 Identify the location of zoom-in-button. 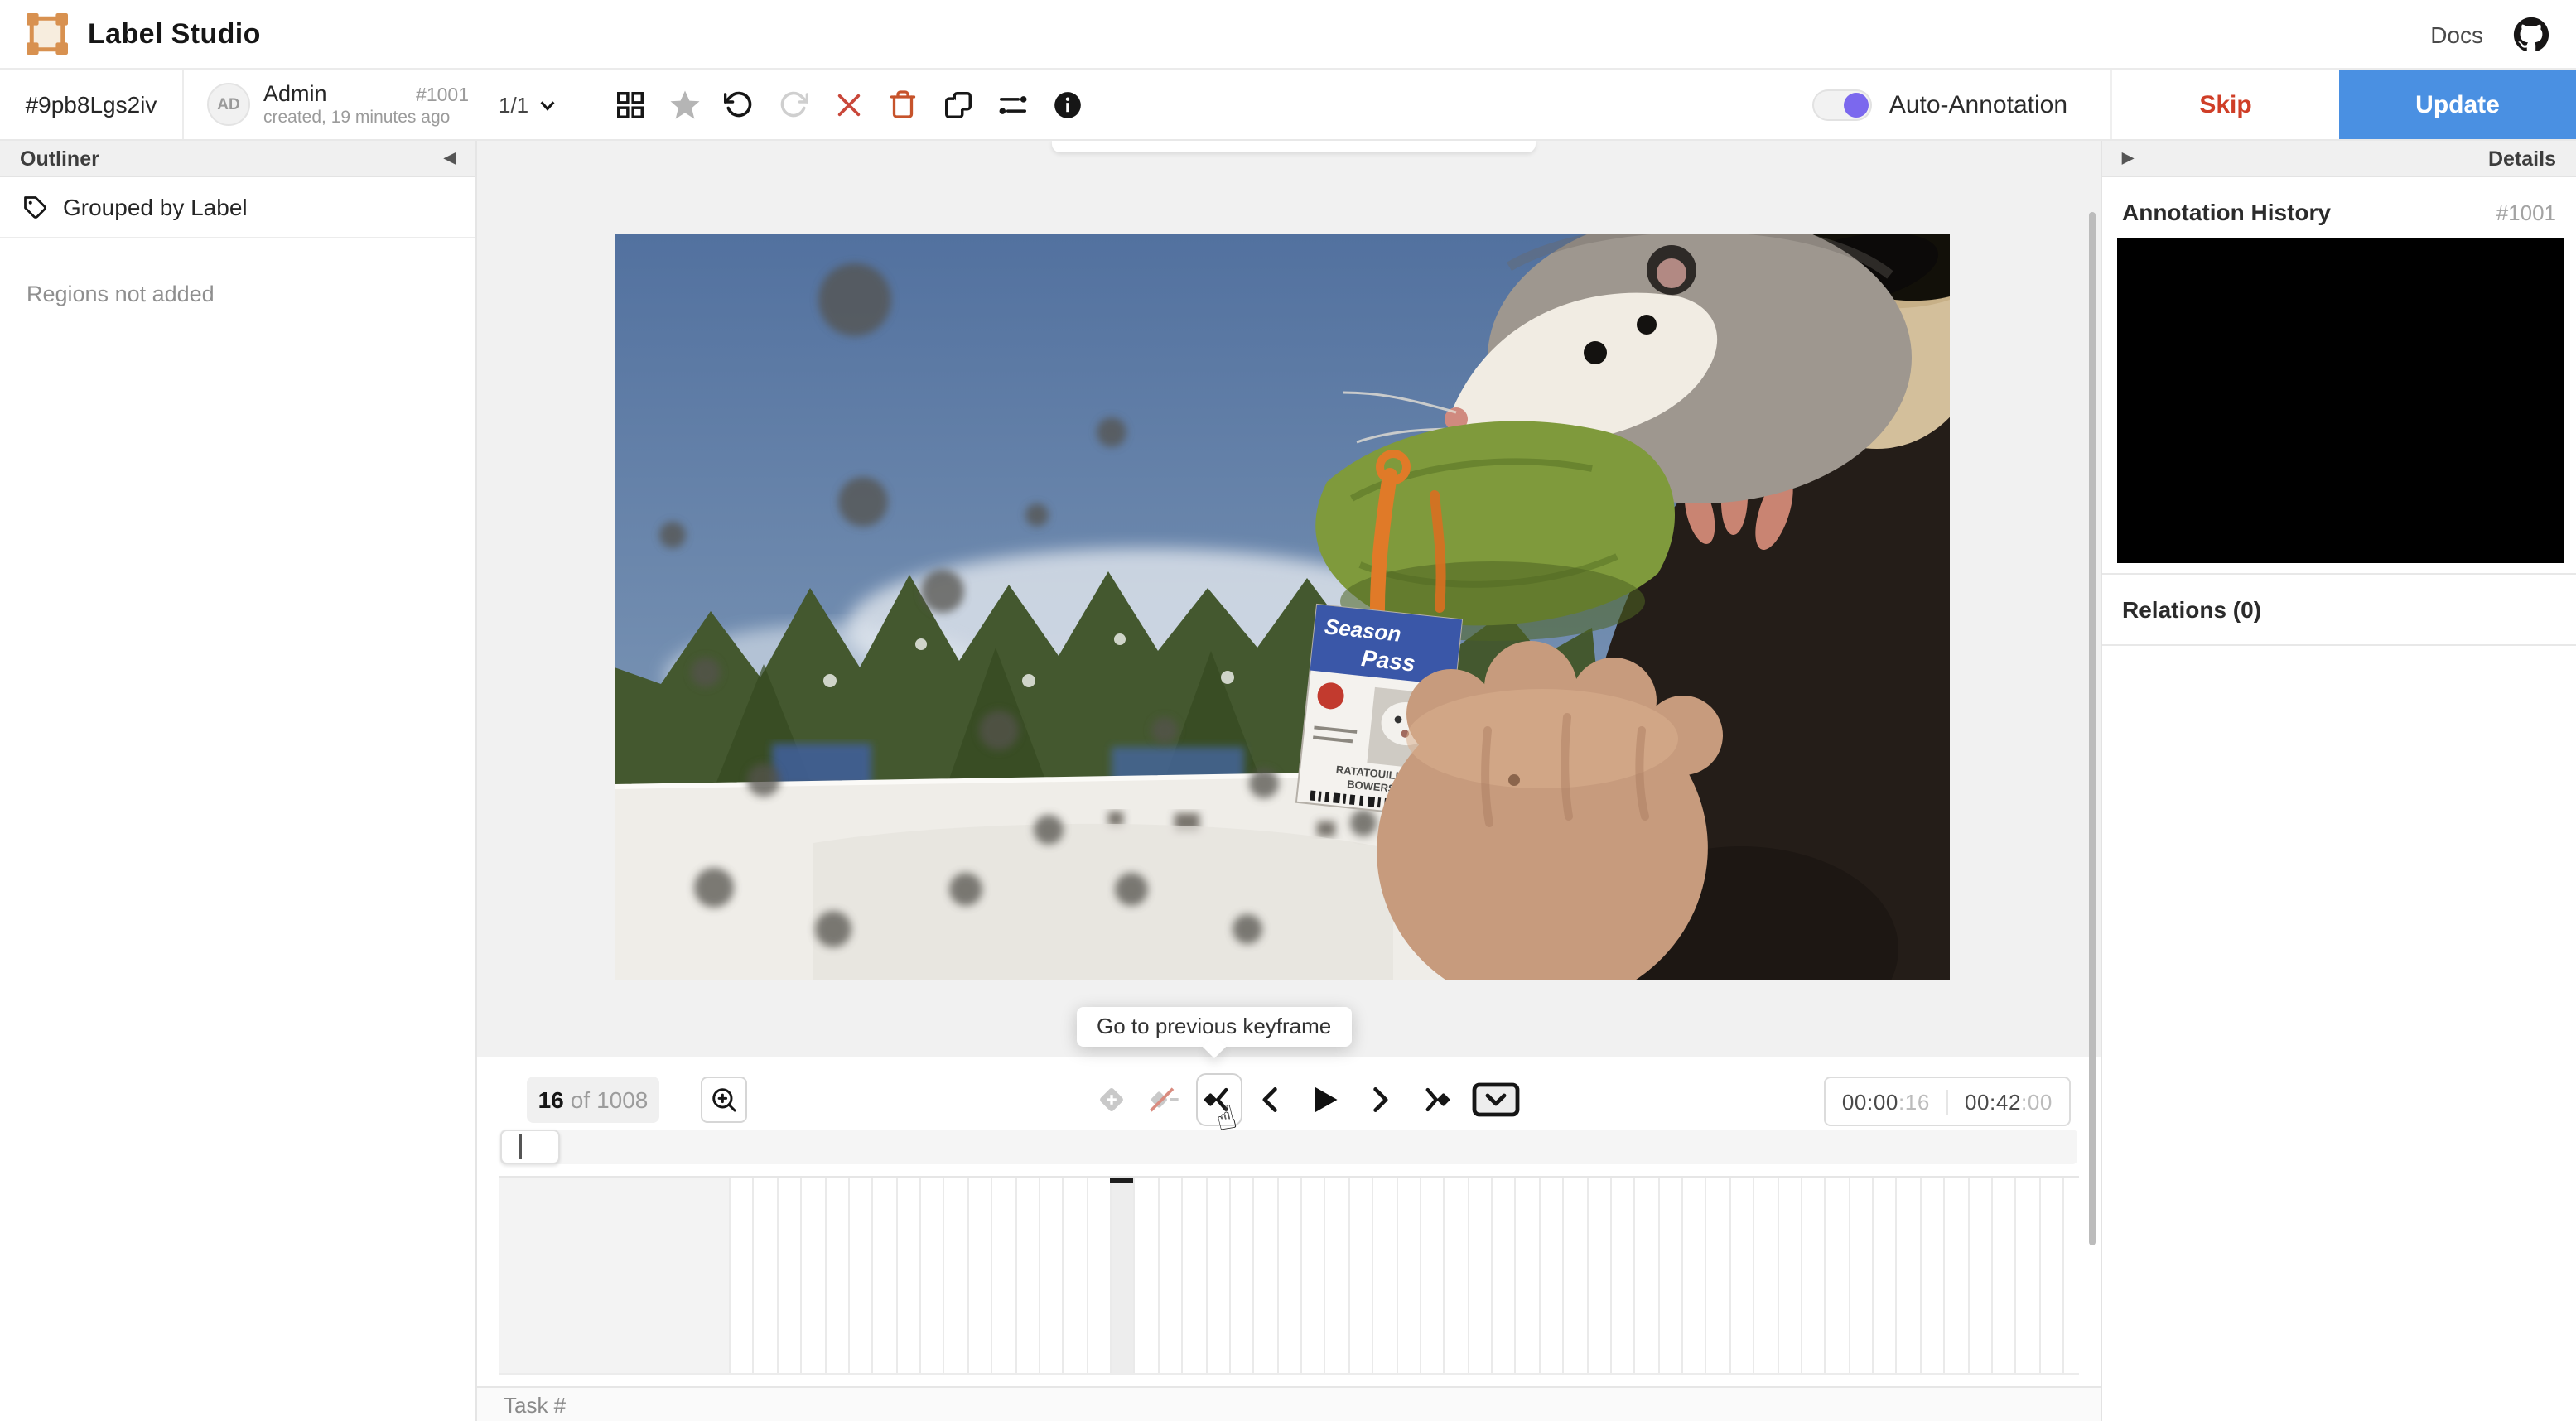
(724, 1100).